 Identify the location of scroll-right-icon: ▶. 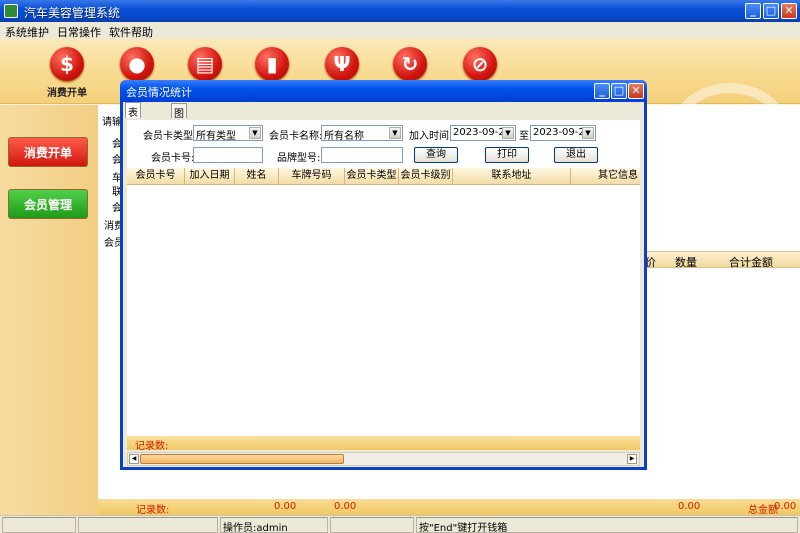
(632, 459).